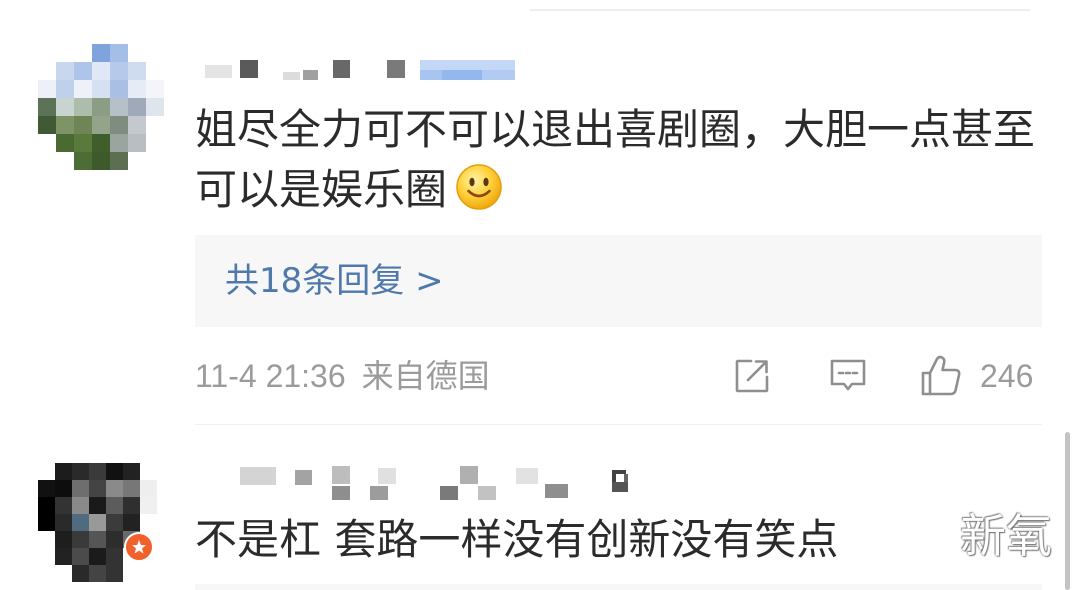 Image resolution: width=1080 pixels, height=590 pixels. I want to click on comment-text: 姐尽全力可不可以退出喜剧圈，大胆一点甚至可以是娱乐圈, so click(615, 159).